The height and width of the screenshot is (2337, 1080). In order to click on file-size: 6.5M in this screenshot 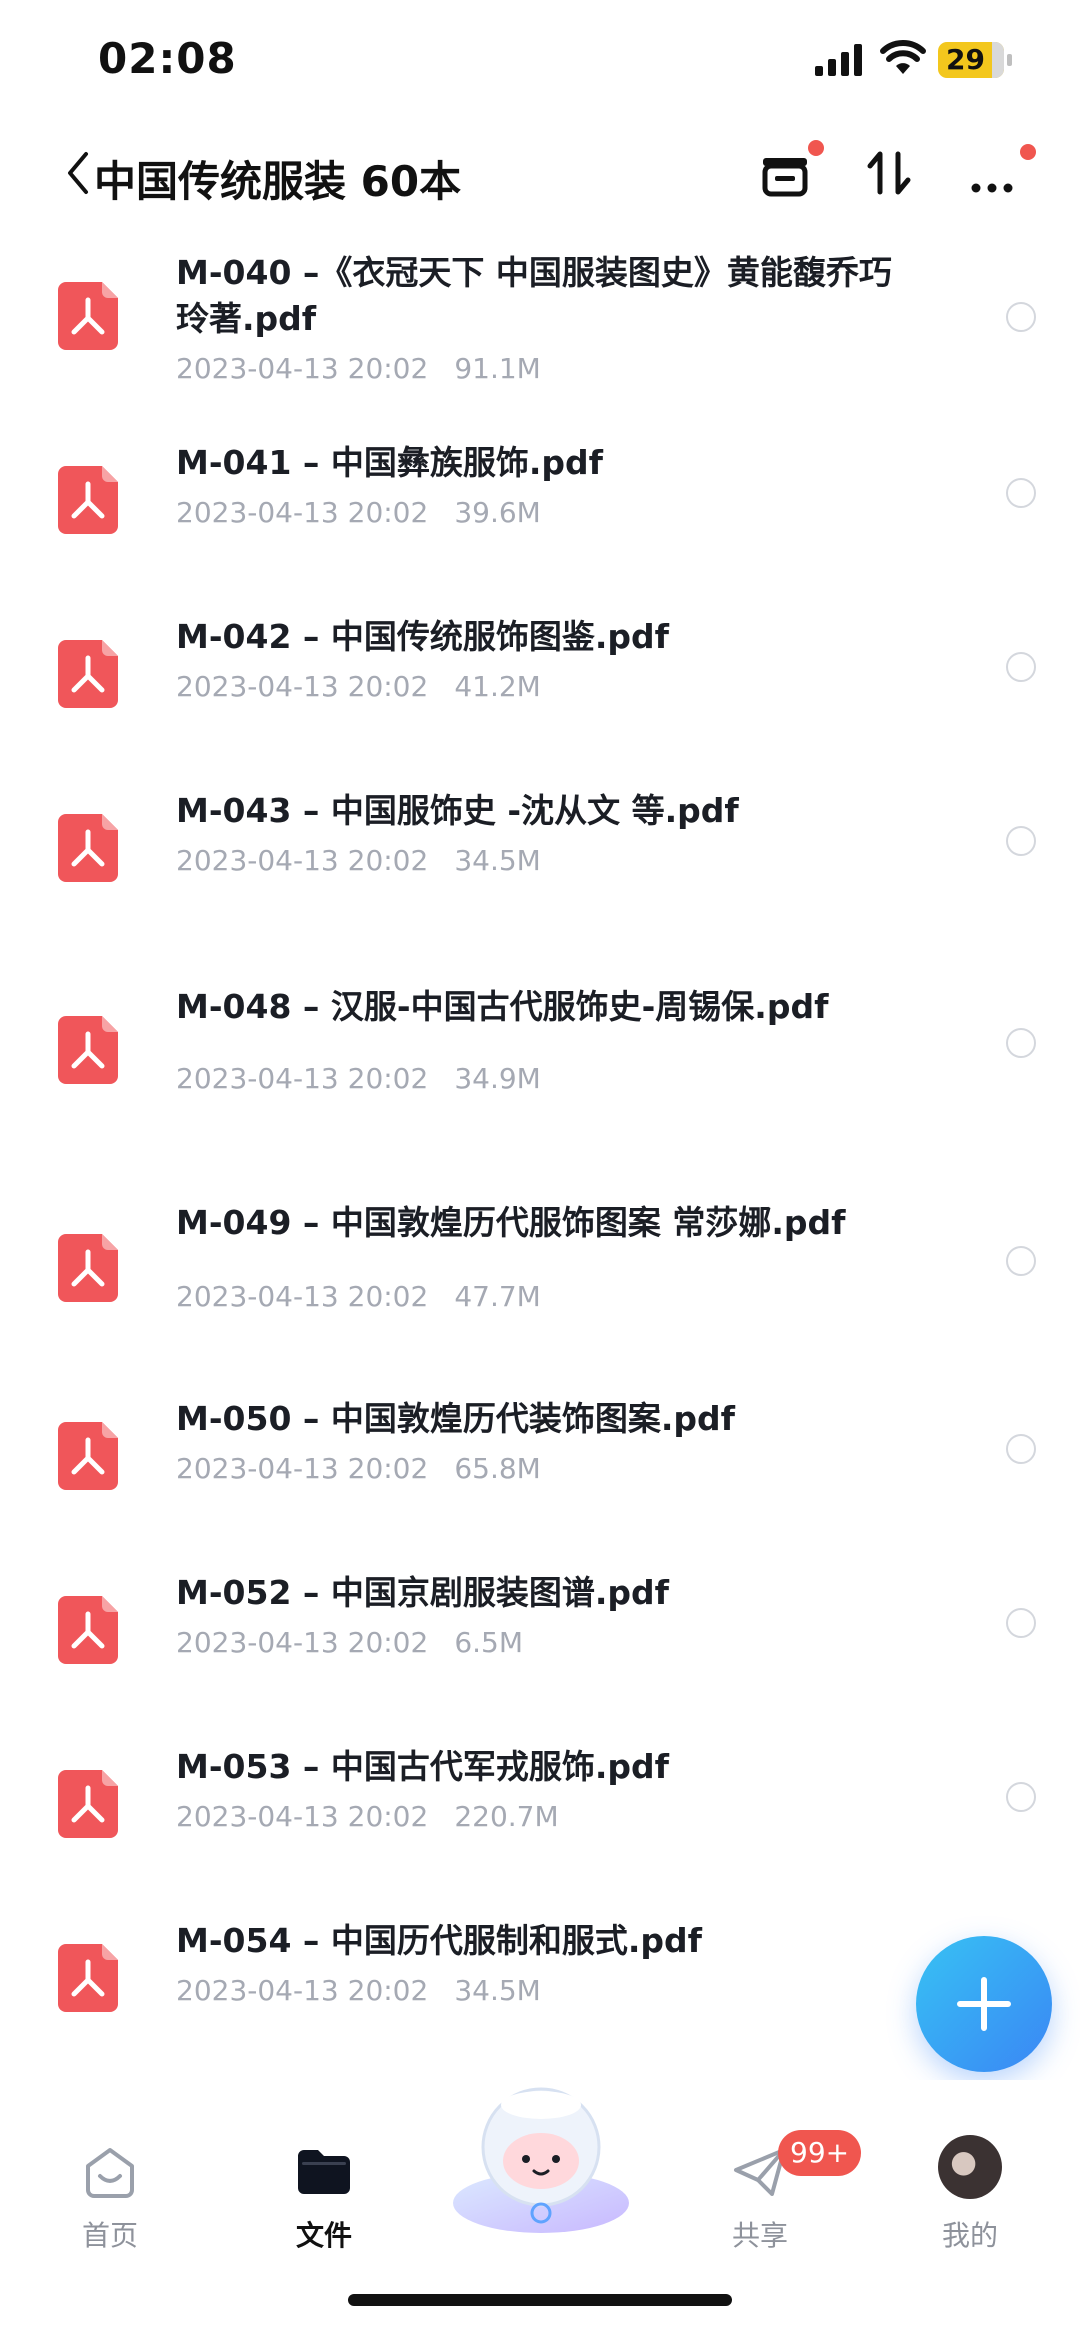, I will do `click(489, 1642)`.